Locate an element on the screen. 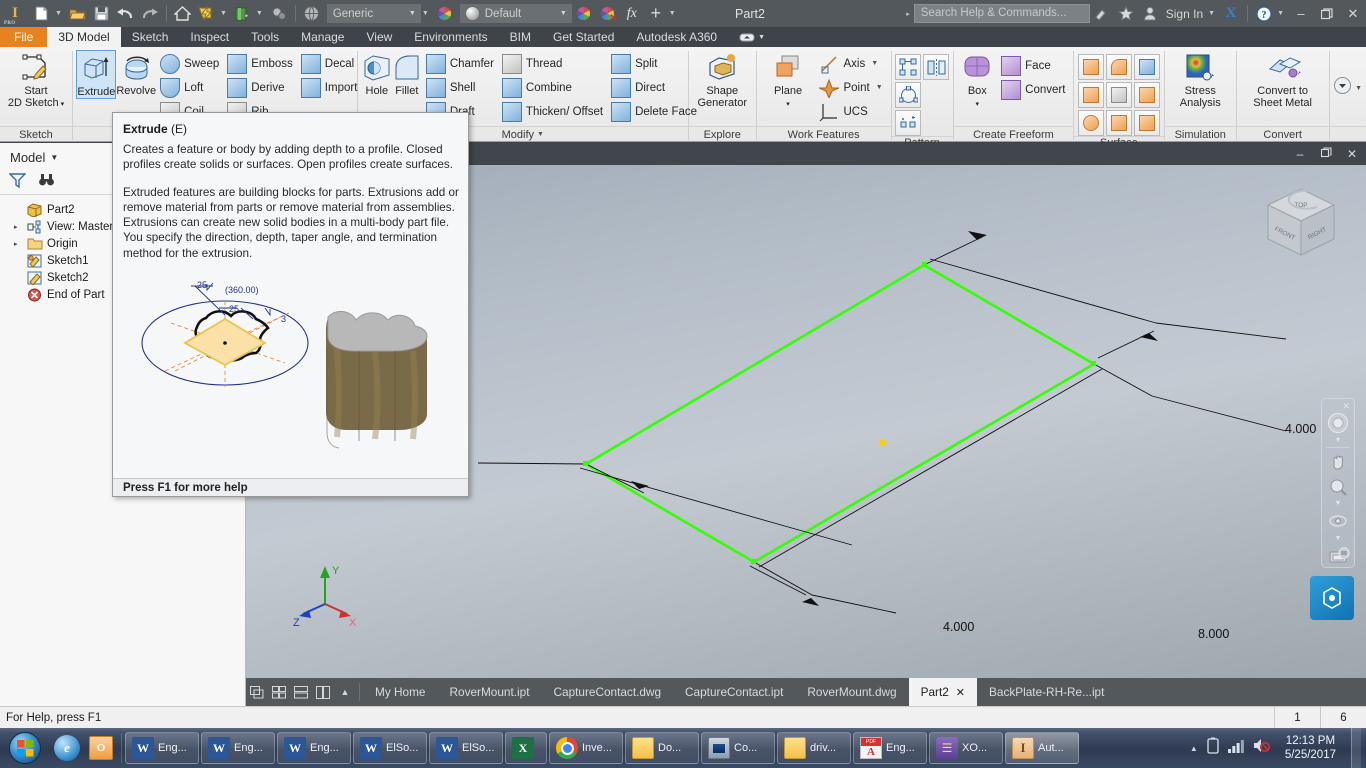 The image size is (1366, 768). pan-icon is located at coordinates (1338, 462).